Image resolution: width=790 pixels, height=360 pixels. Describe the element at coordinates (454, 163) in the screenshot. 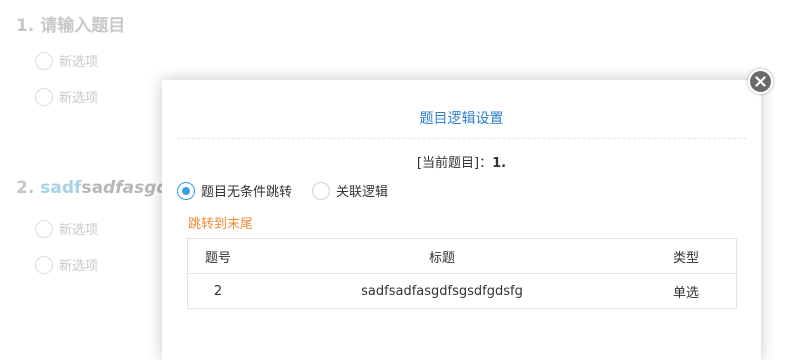

I see `current-question-label: [当前题目]：` at that location.